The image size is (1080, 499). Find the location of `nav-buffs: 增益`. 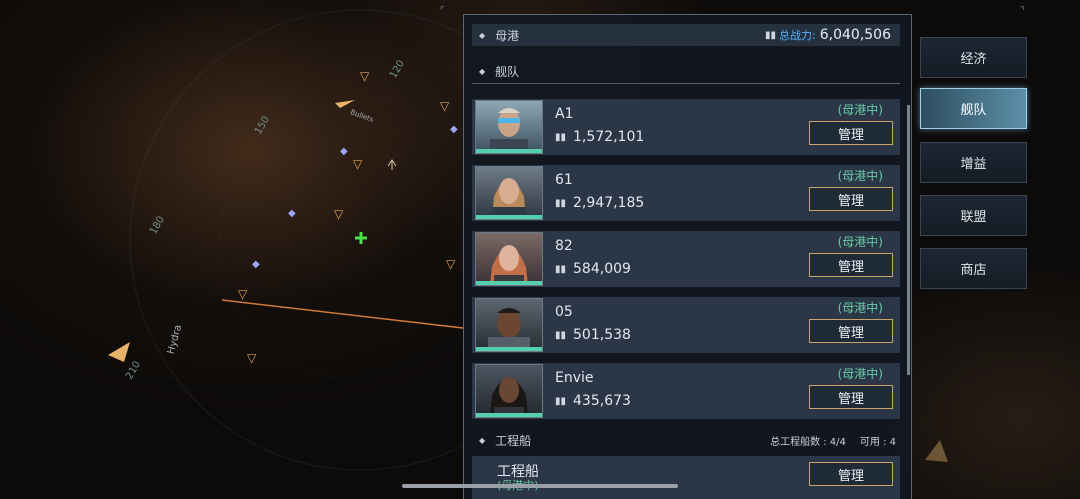

nav-buffs: 增益 is located at coordinates (973, 162).